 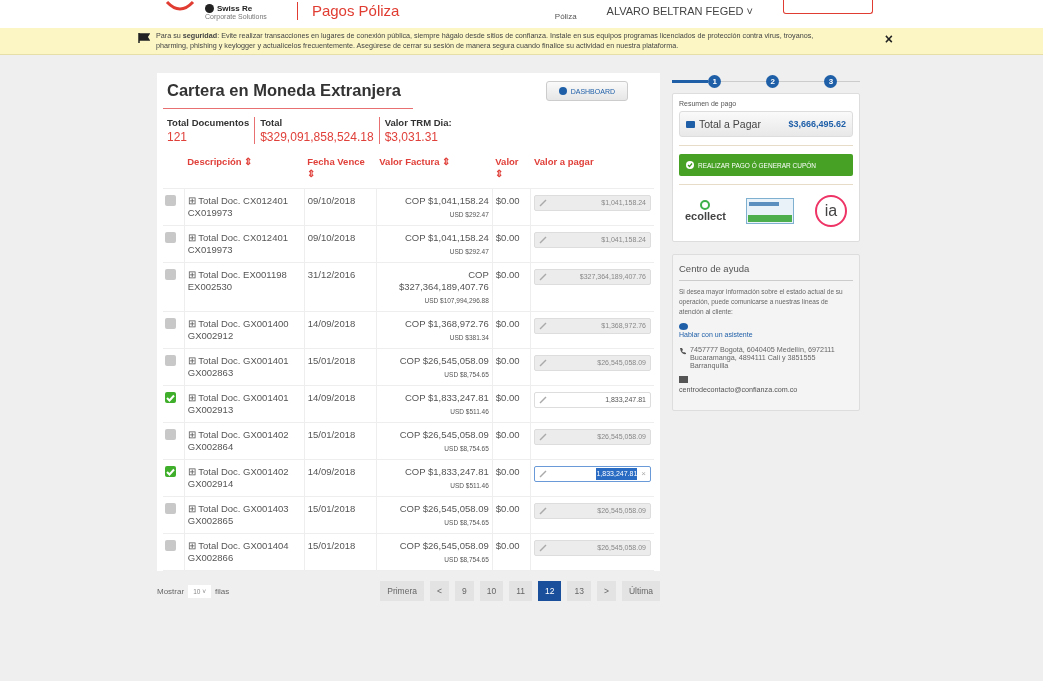 What do you see at coordinates (640, 591) in the screenshot?
I see `page-button: Última` at bounding box center [640, 591].